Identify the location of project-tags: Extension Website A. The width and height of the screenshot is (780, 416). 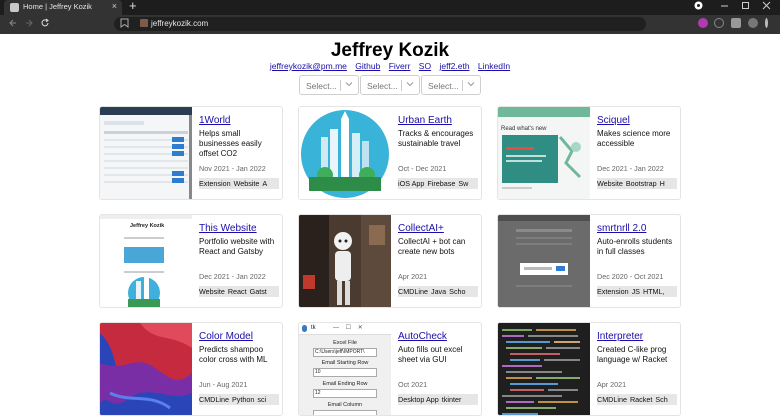
(239, 183).